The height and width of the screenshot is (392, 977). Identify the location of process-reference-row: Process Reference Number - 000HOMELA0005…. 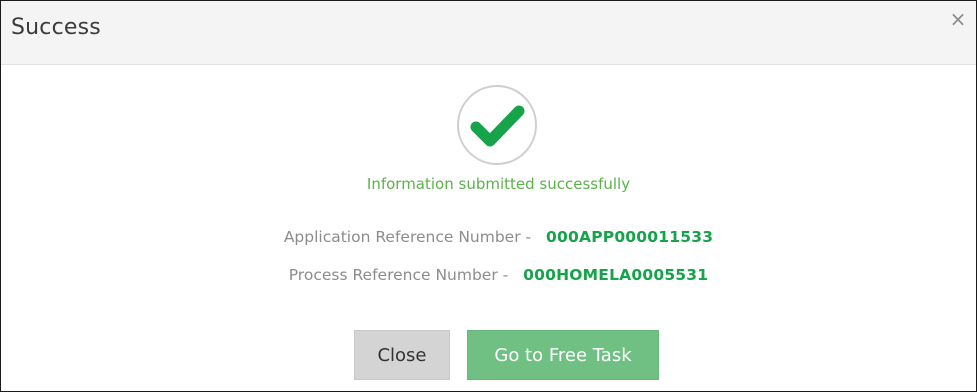
(489, 275).